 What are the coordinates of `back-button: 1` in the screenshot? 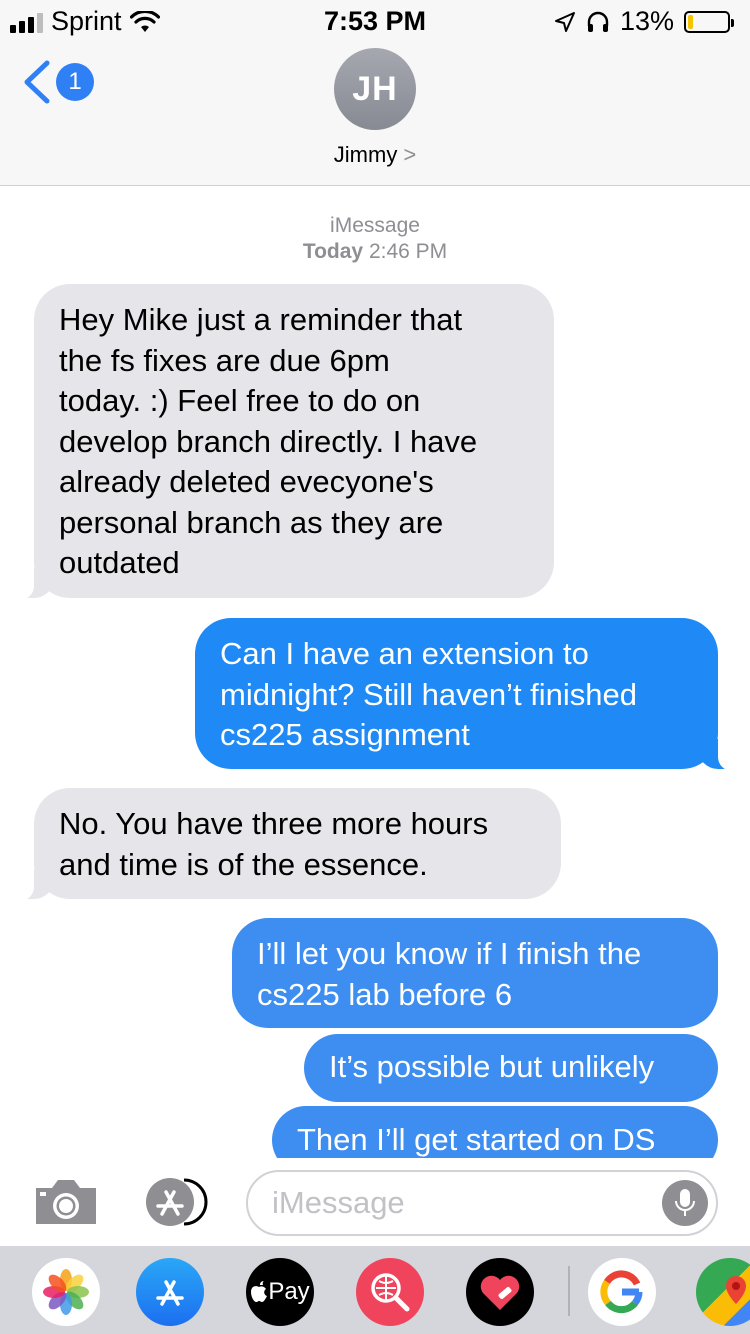 It's located at (58, 82).